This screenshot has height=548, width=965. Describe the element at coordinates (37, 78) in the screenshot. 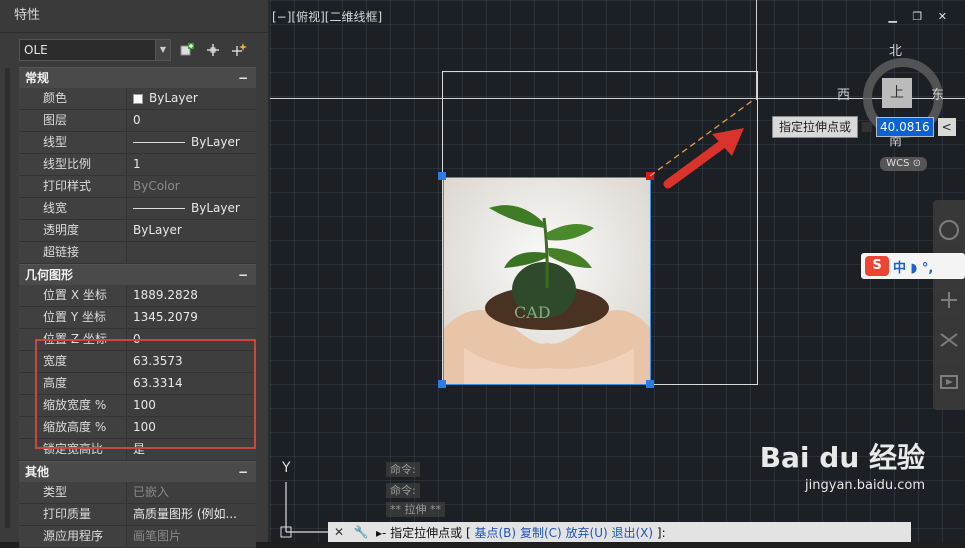

I see `section-title: 常规` at that location.